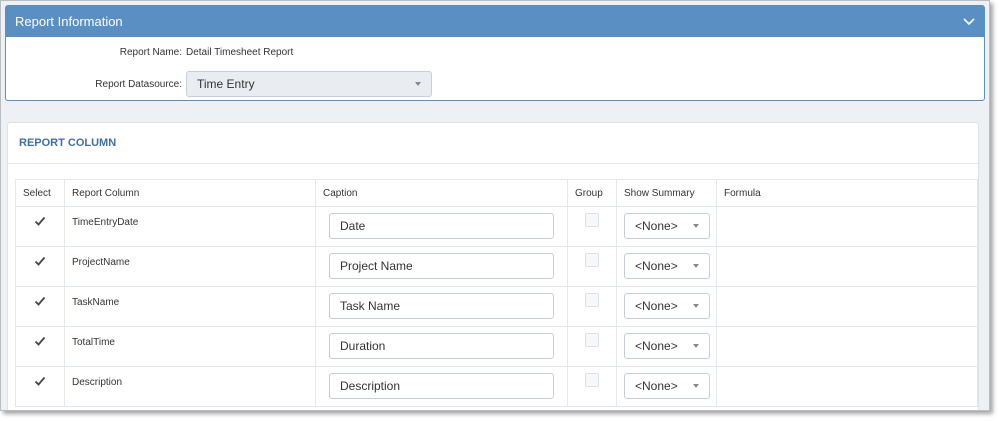  Describe the element at coordinates (97, 382) in the screenshot. I see `report-column-name: Description` at that location.